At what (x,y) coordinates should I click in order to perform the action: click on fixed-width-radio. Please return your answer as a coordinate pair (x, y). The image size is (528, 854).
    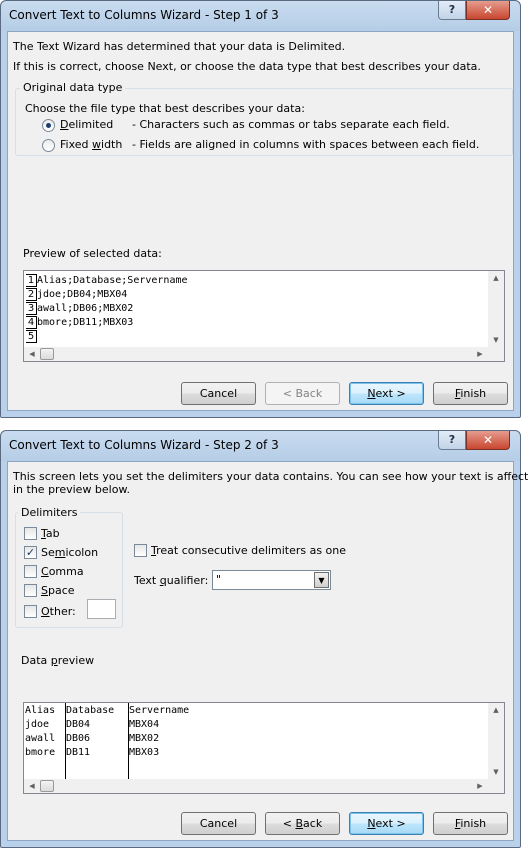
    Looking at the image, I should click on (48, 145).